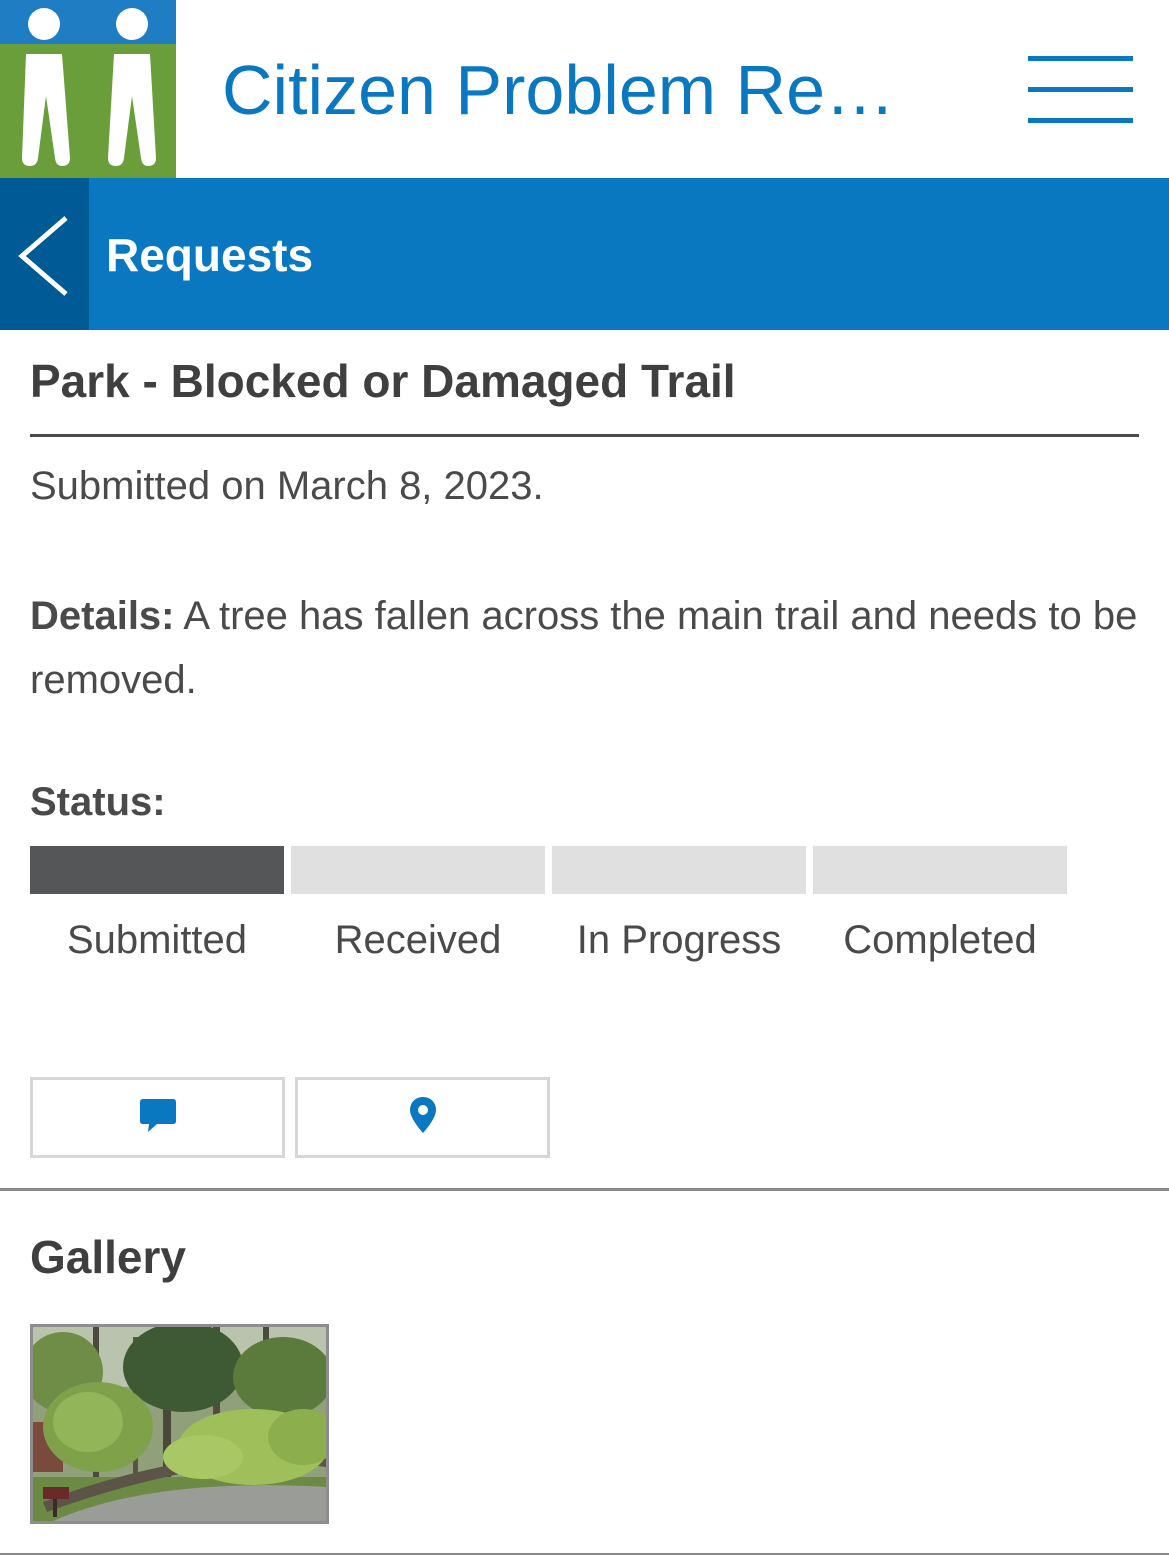 The image size is (1169, 1555). I want to click on comment-button, so click(157, 1117).